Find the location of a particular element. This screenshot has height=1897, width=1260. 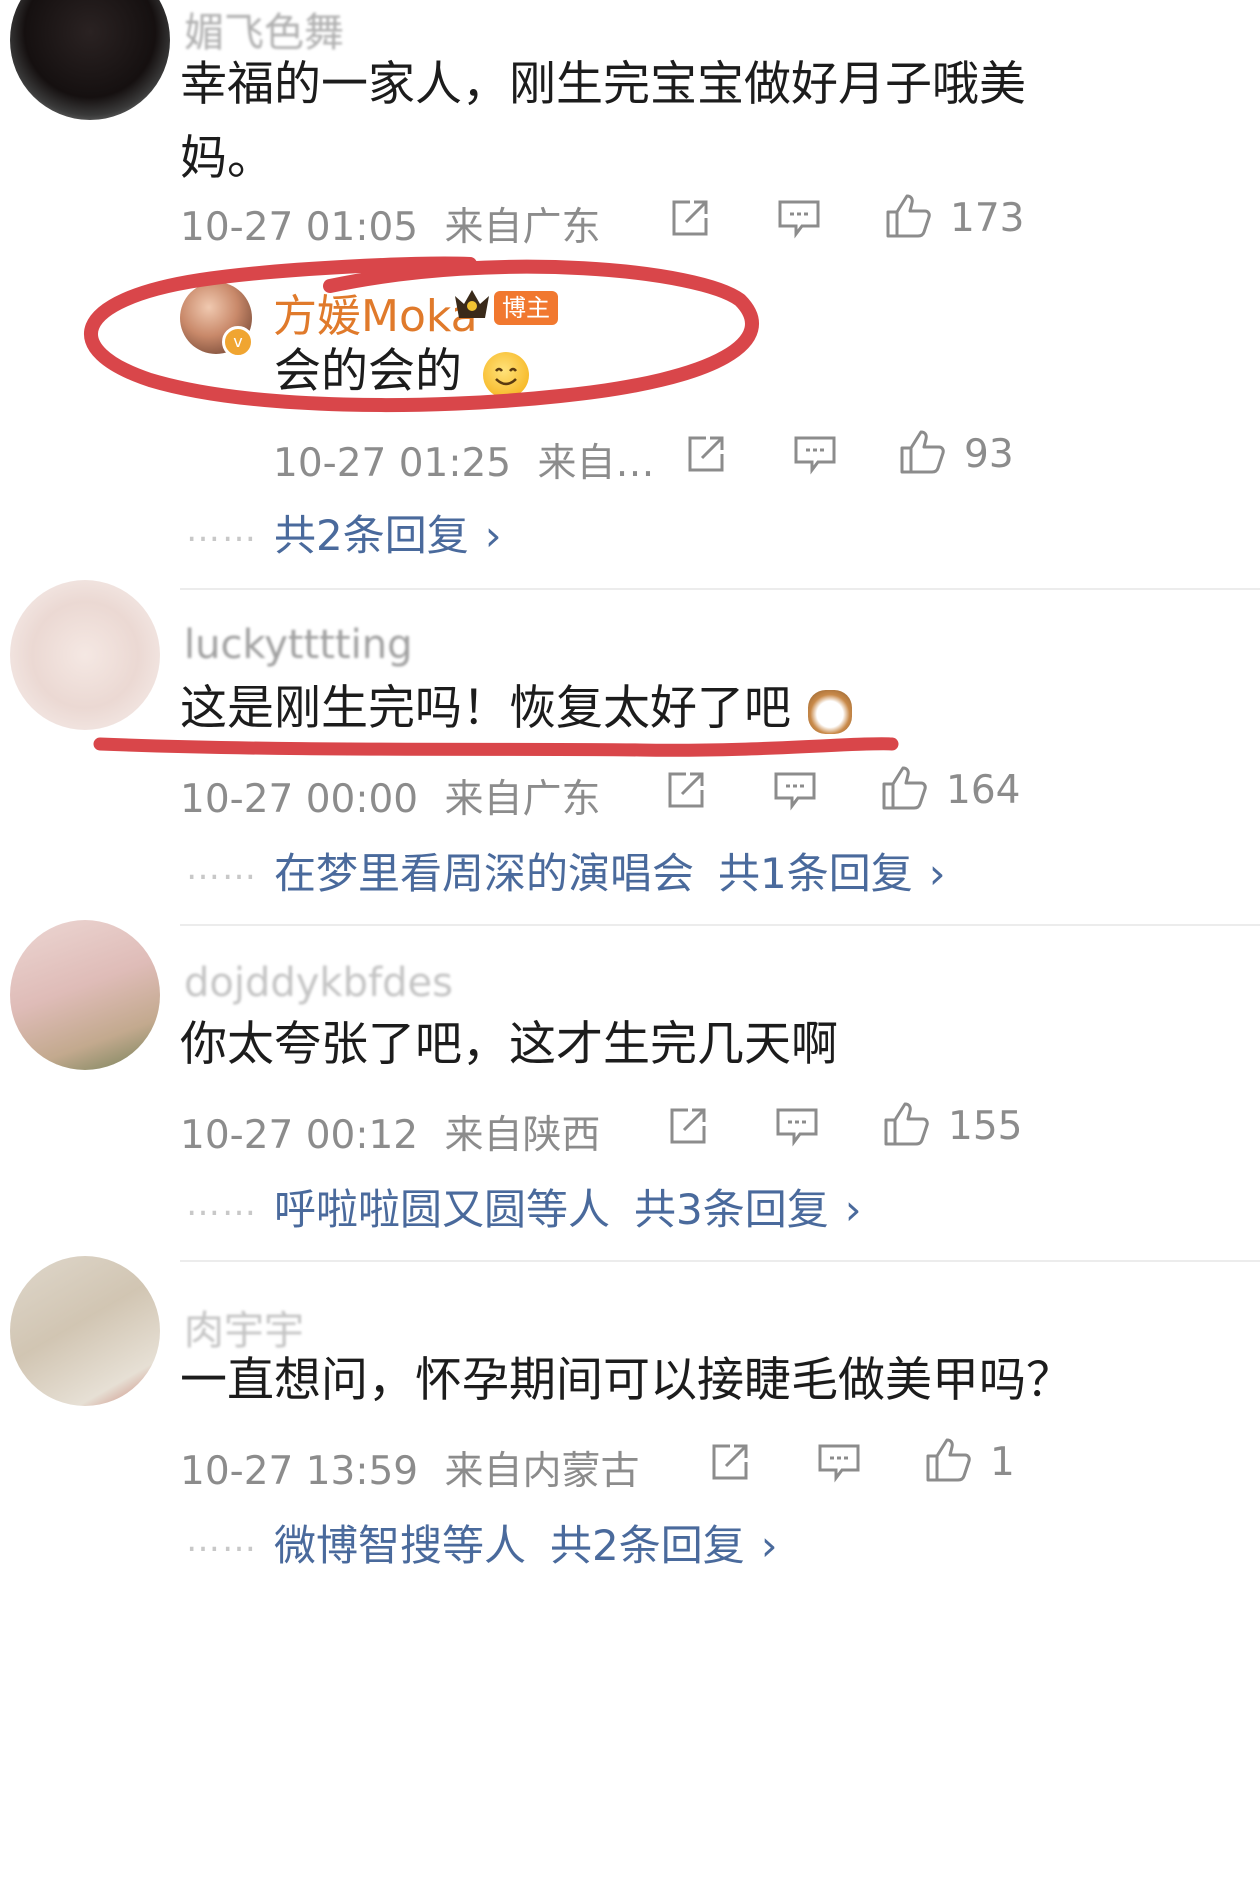

comment-text: 一直想问，怀孕期间可以接睫毛做美甲吗？ is located at coordinates (626, 1380).